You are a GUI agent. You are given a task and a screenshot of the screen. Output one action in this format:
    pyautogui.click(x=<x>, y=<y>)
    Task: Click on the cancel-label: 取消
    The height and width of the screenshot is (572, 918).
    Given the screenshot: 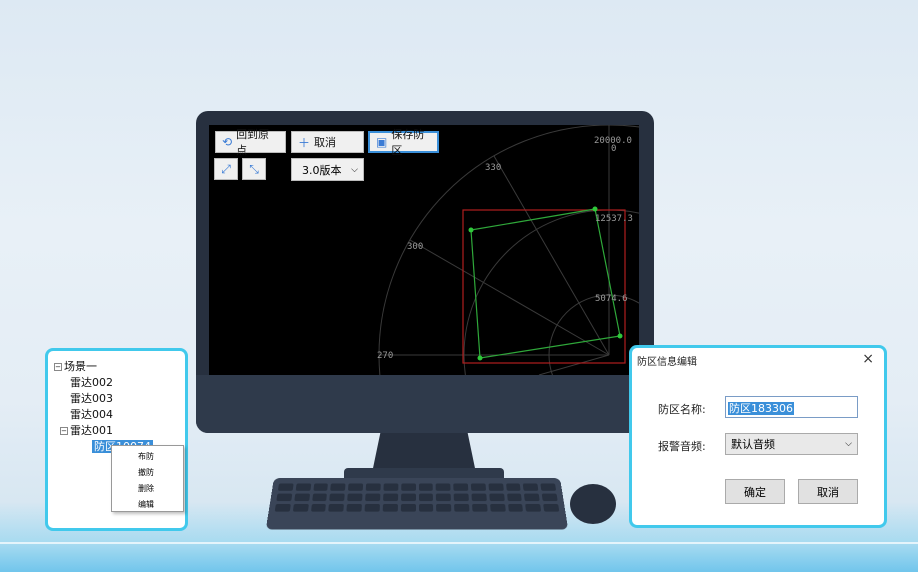 What is the action you would take?
    pyautogui.click(x=325, y=142)
    